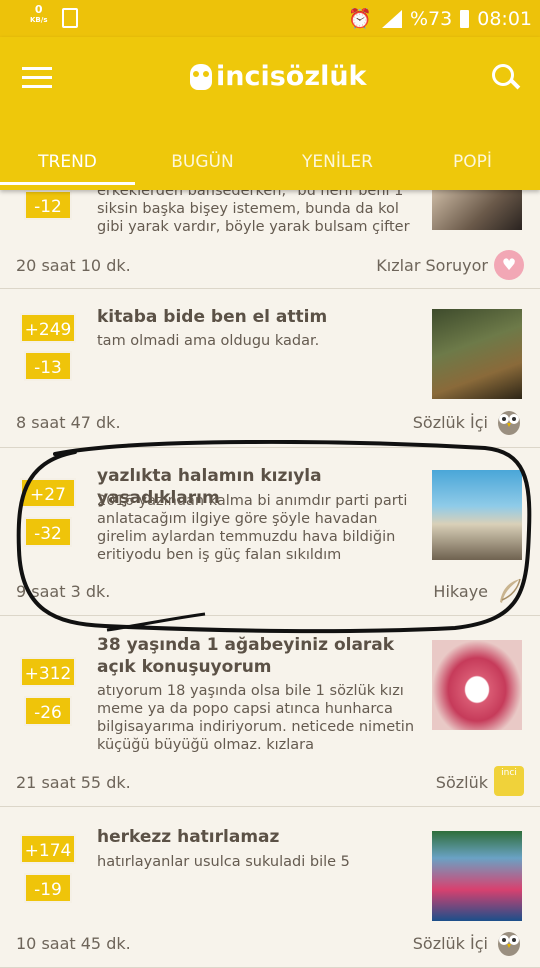 Image resolution: width=540 pixels, height=968 pixels. What do you see at coordinates (201, 76) in the screenshot?
I see `owl-logo-icon` at bounding box center [201, 76].